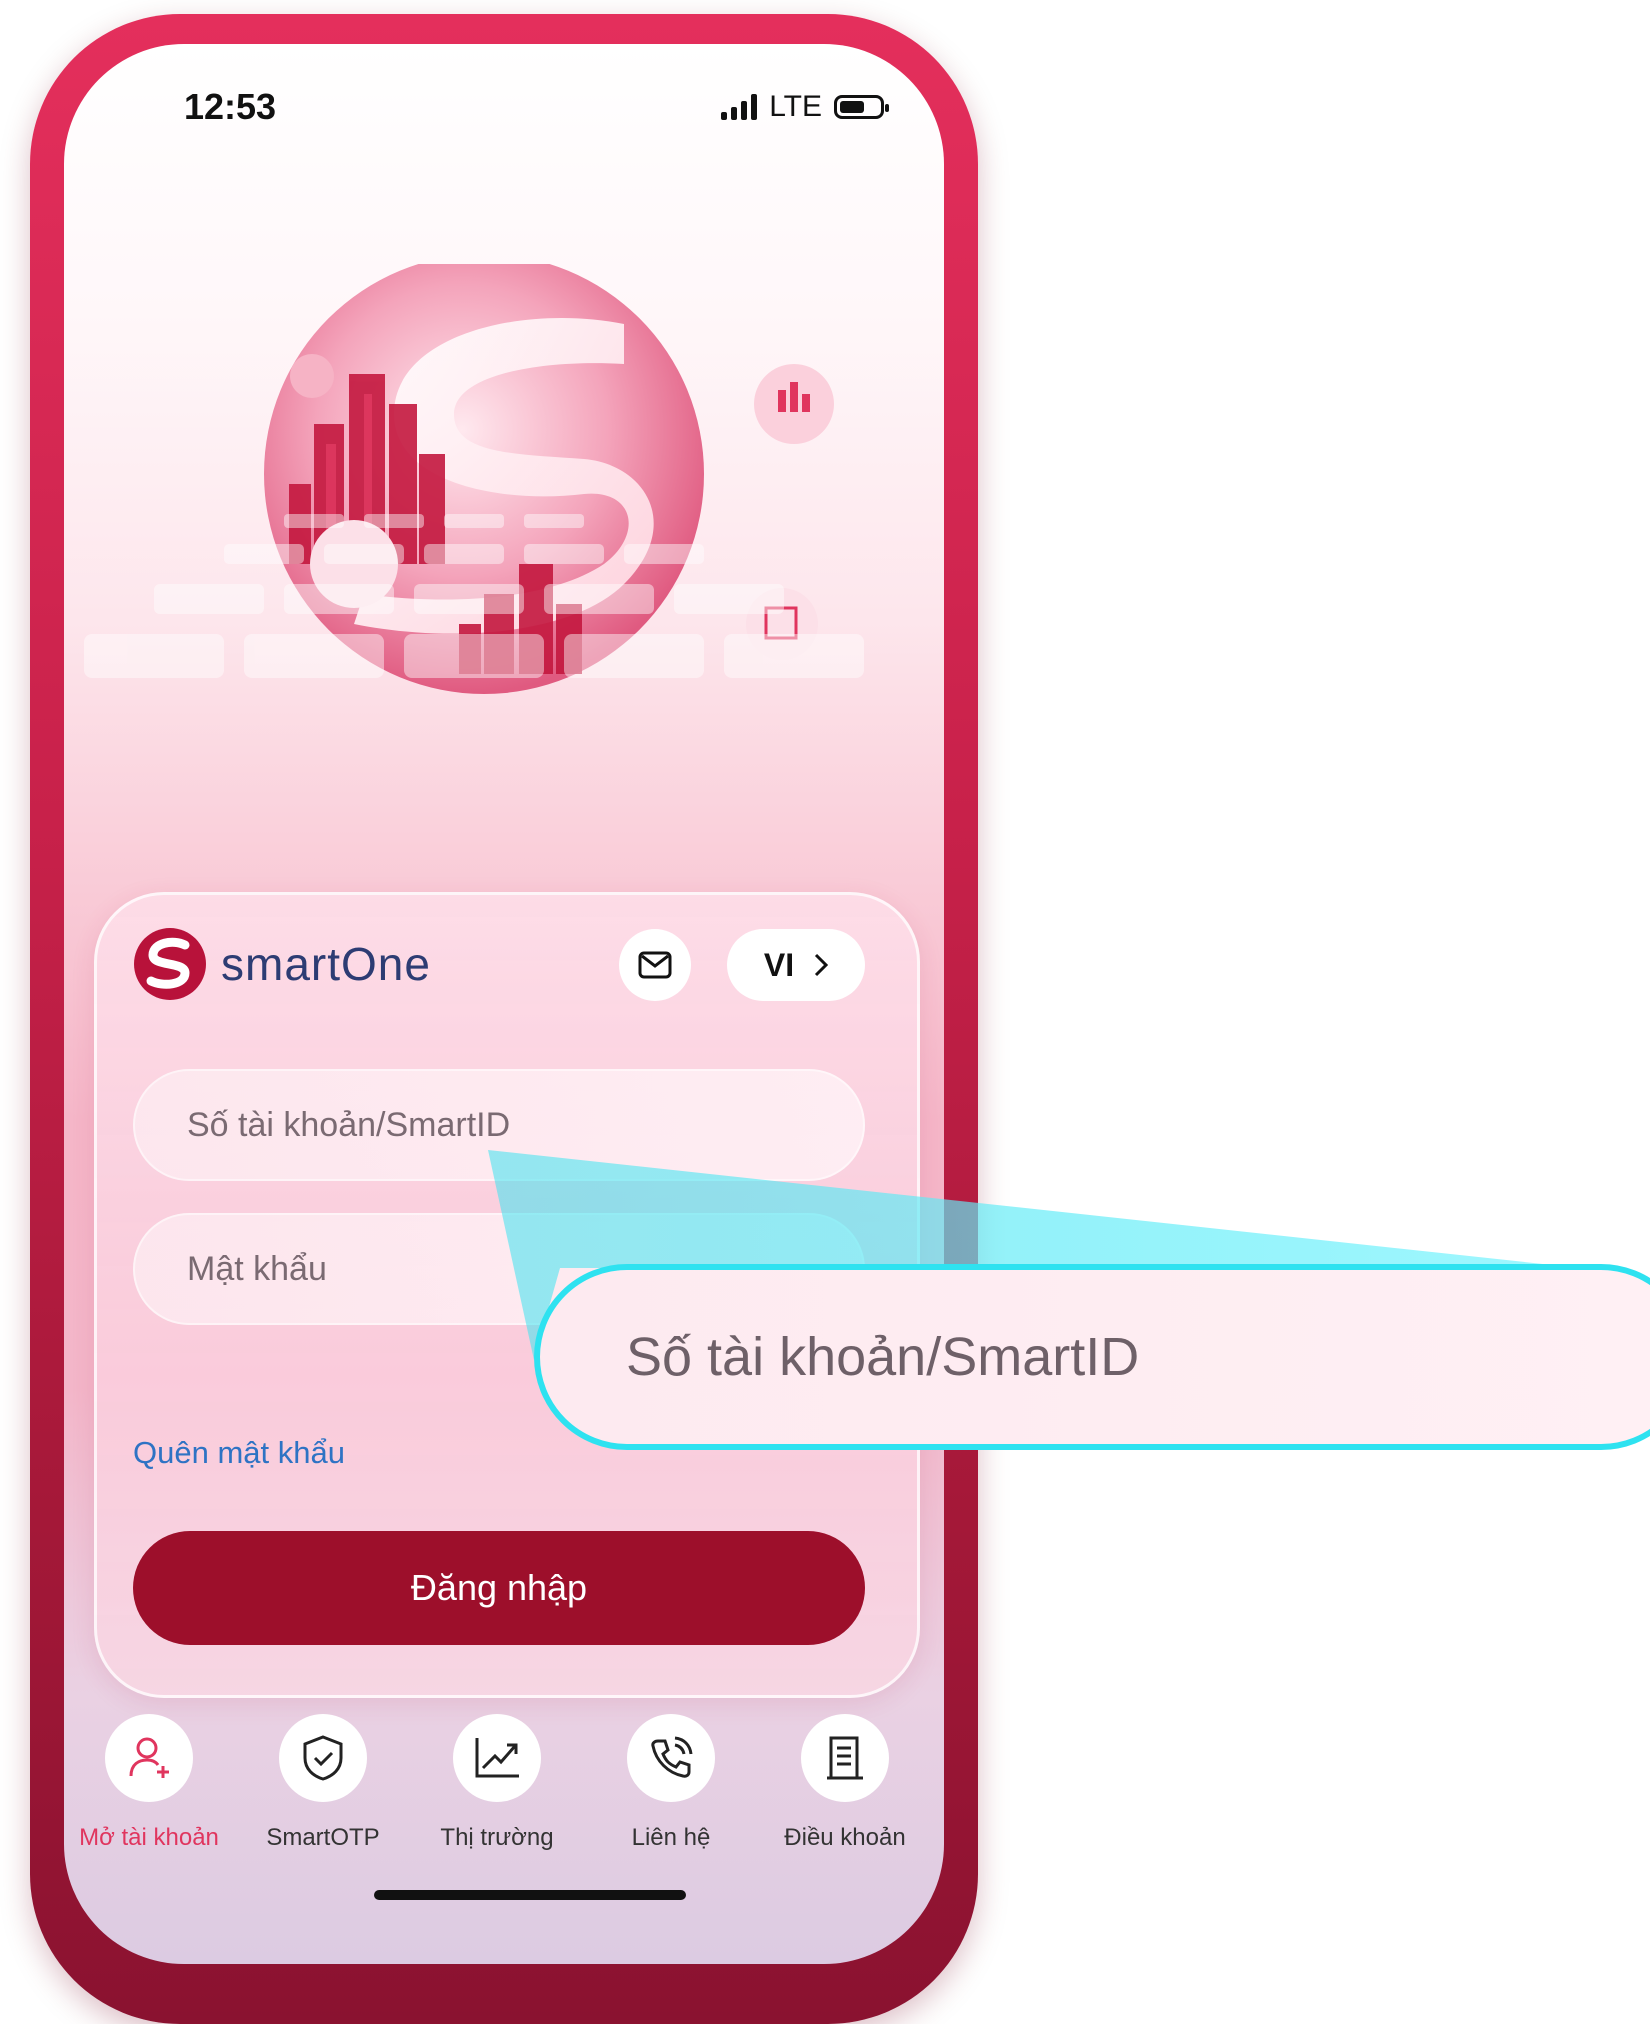 This screenshot has height=2024, width=1650. Describe the element at coordinates (257, 1268) in the screenshot. I see `password-placeholder: Mật khẩu` at that location.